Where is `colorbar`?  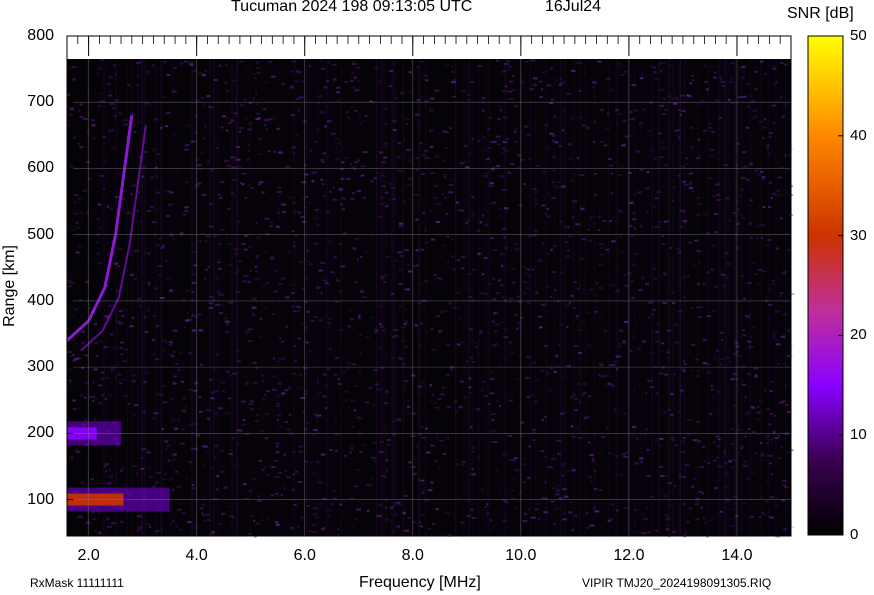 colorbar is located at coordinates (825, 285).